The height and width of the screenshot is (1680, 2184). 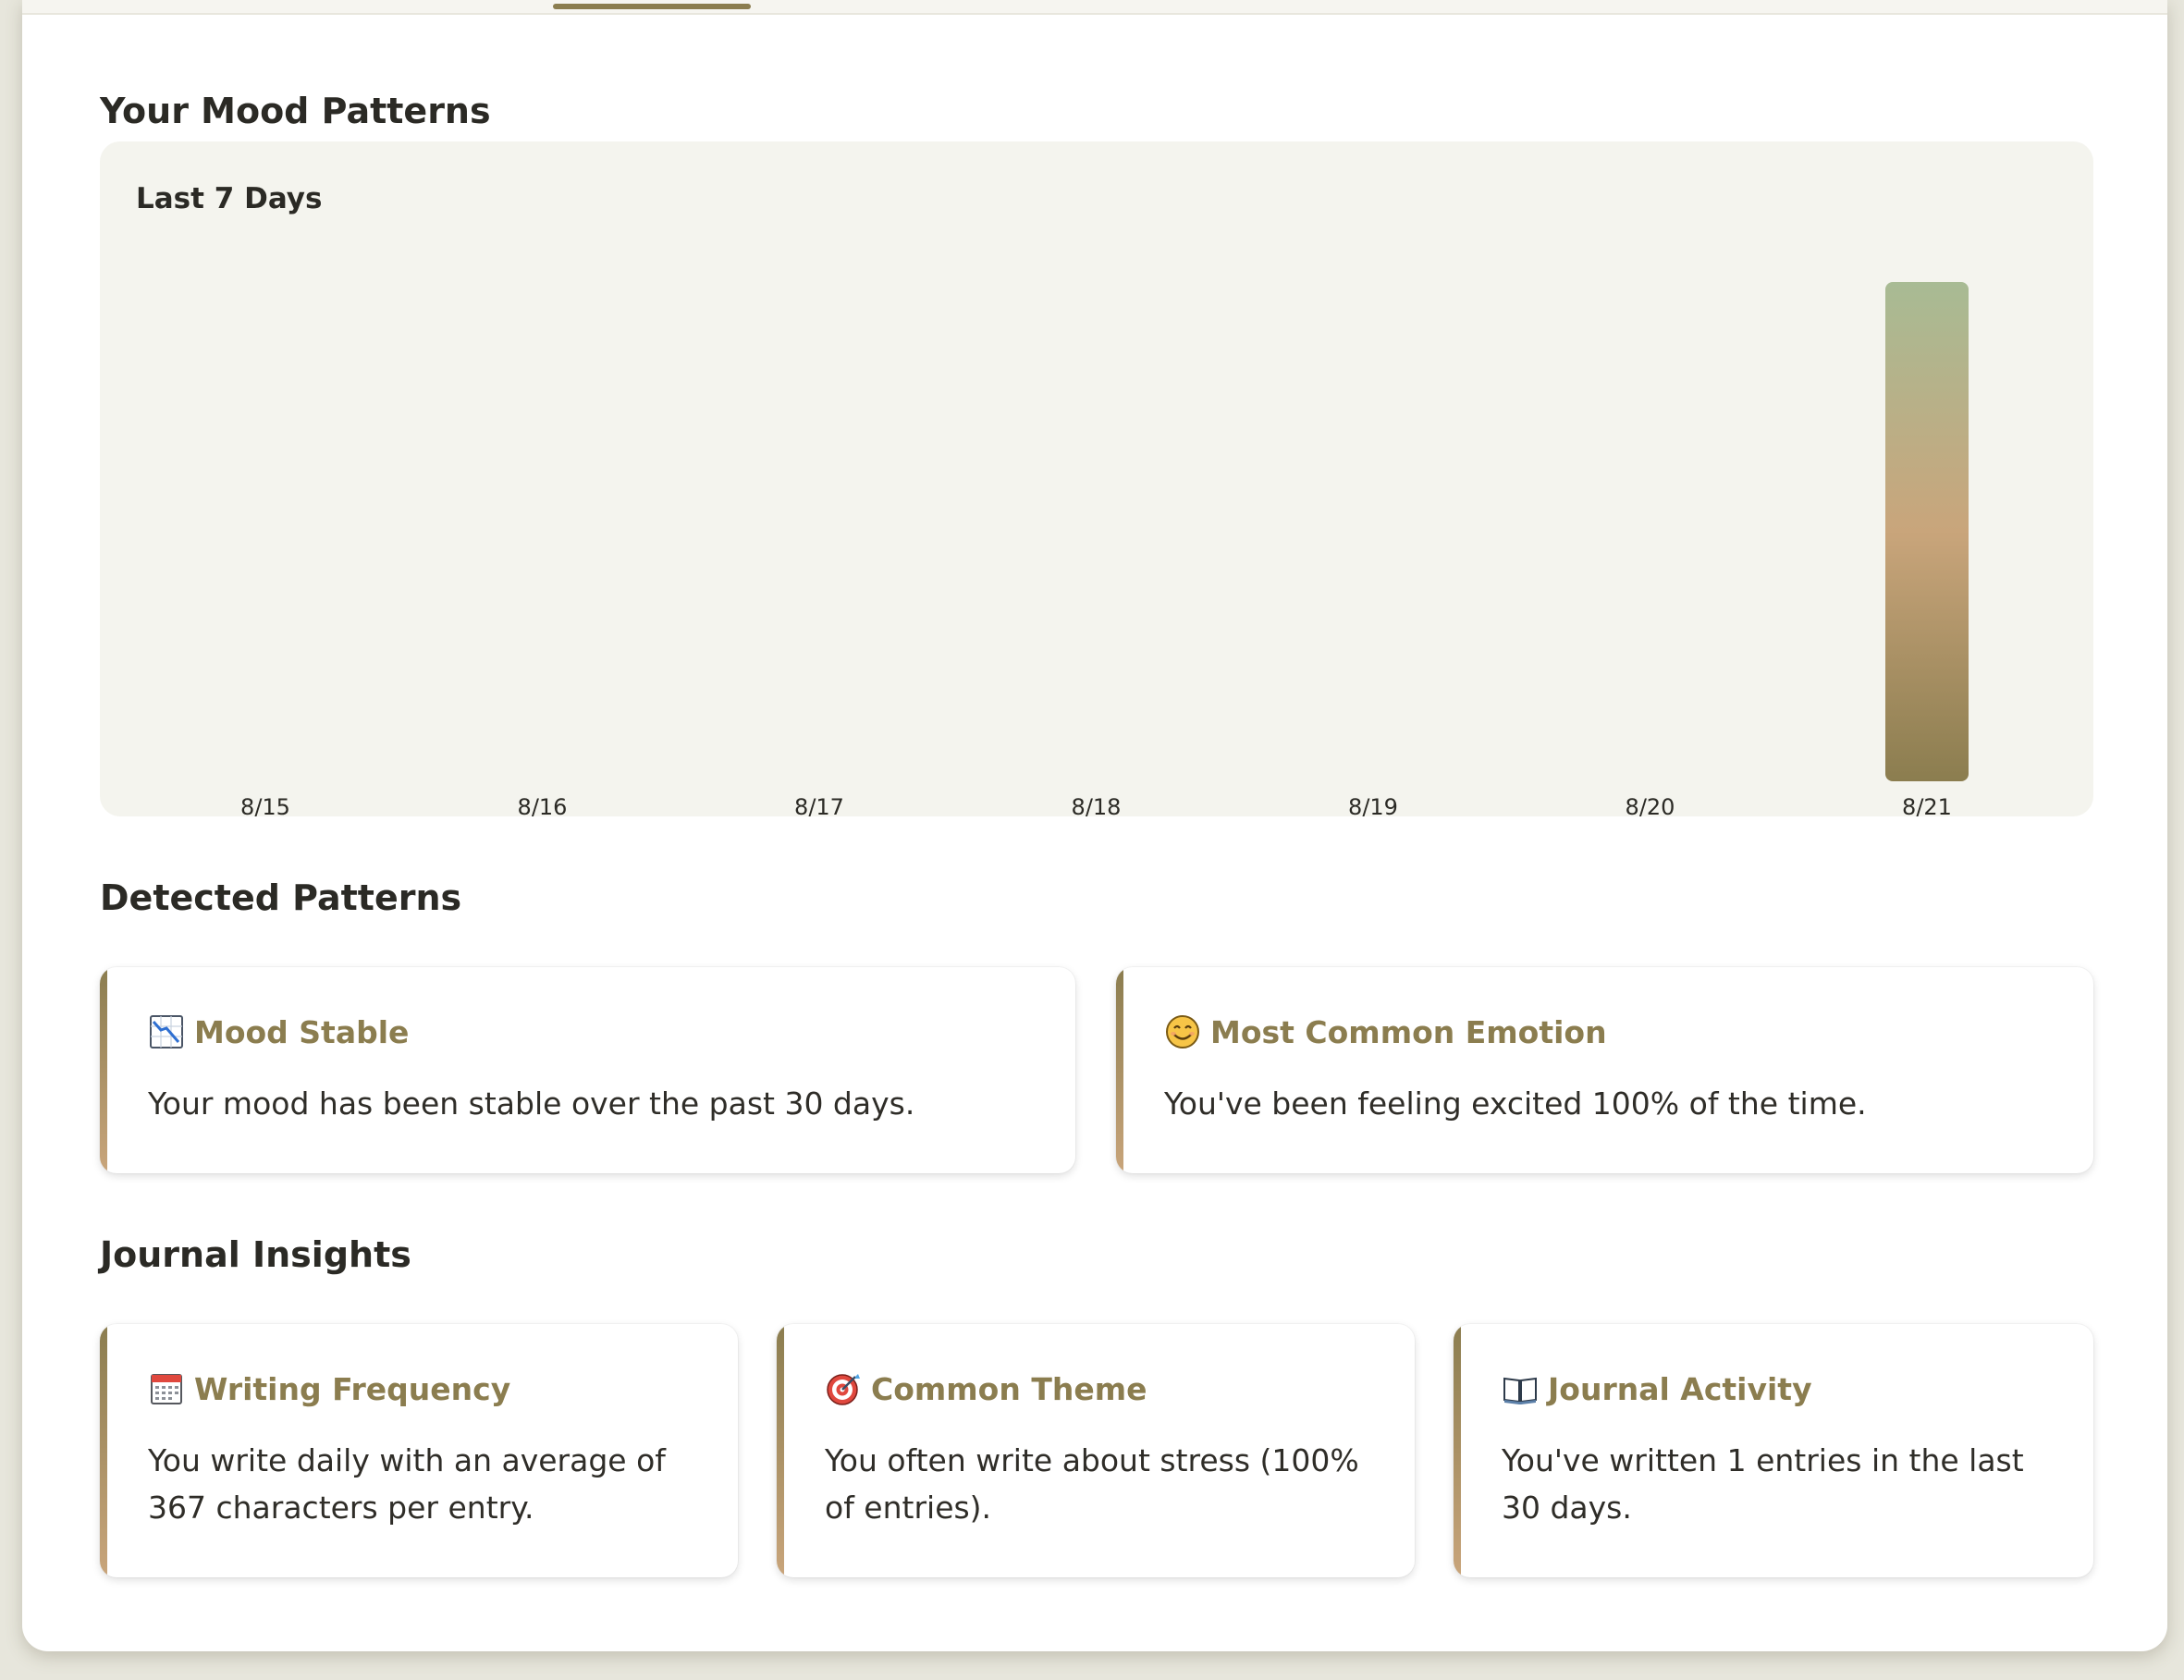 I want to click on x-tick-label: 8/18, so click(x=1097, y=805).